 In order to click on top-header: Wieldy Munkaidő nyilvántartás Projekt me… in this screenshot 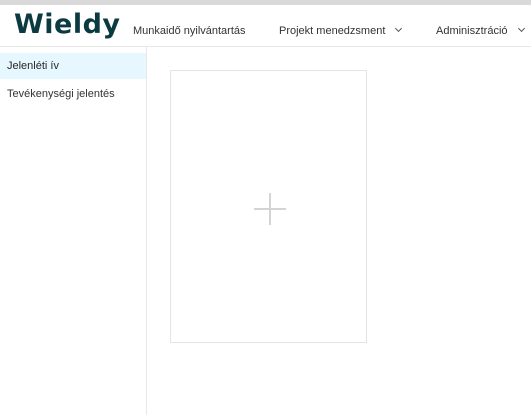, I will do `click(265, 26)`.